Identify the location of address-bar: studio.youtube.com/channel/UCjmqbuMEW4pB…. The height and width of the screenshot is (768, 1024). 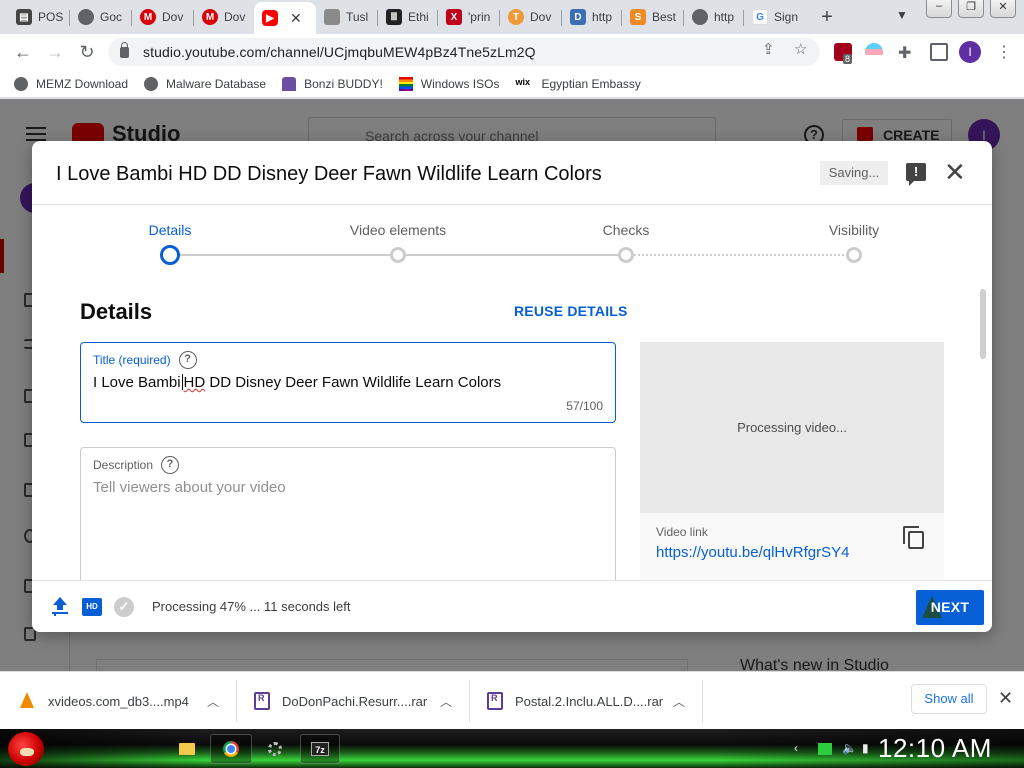
(464, 52).